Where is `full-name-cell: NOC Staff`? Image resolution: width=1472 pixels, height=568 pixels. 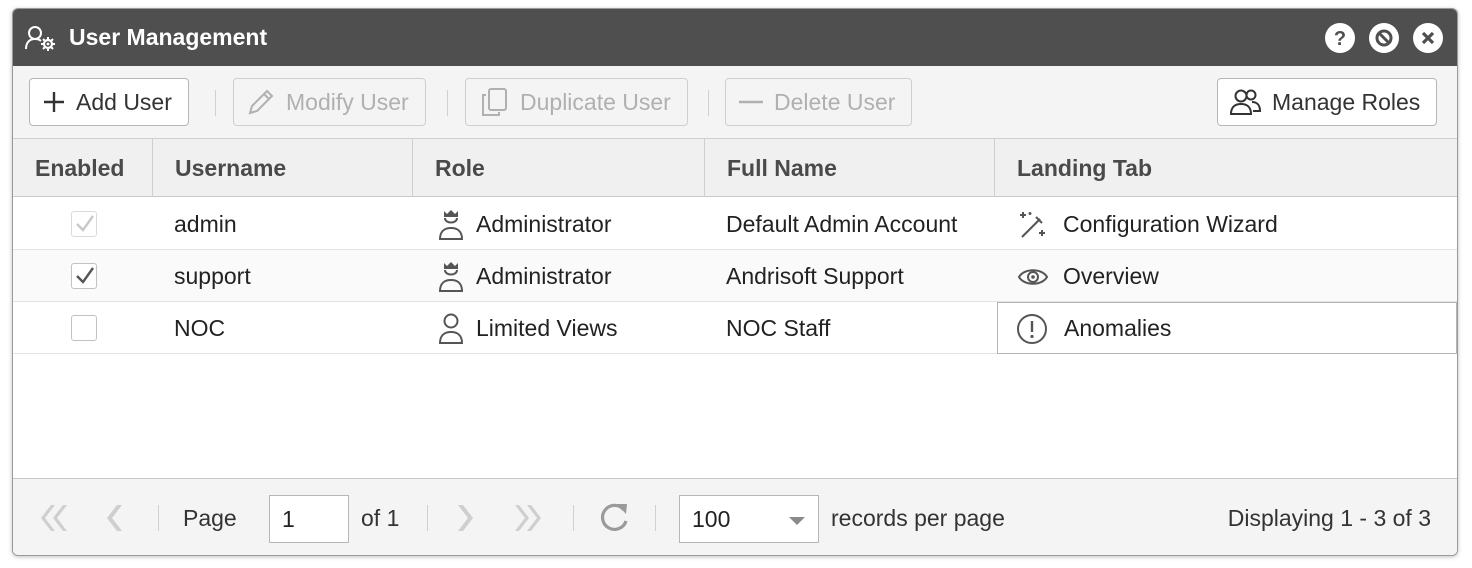
full-name-cell: NOC Staff is located at coordinates (778, 328).